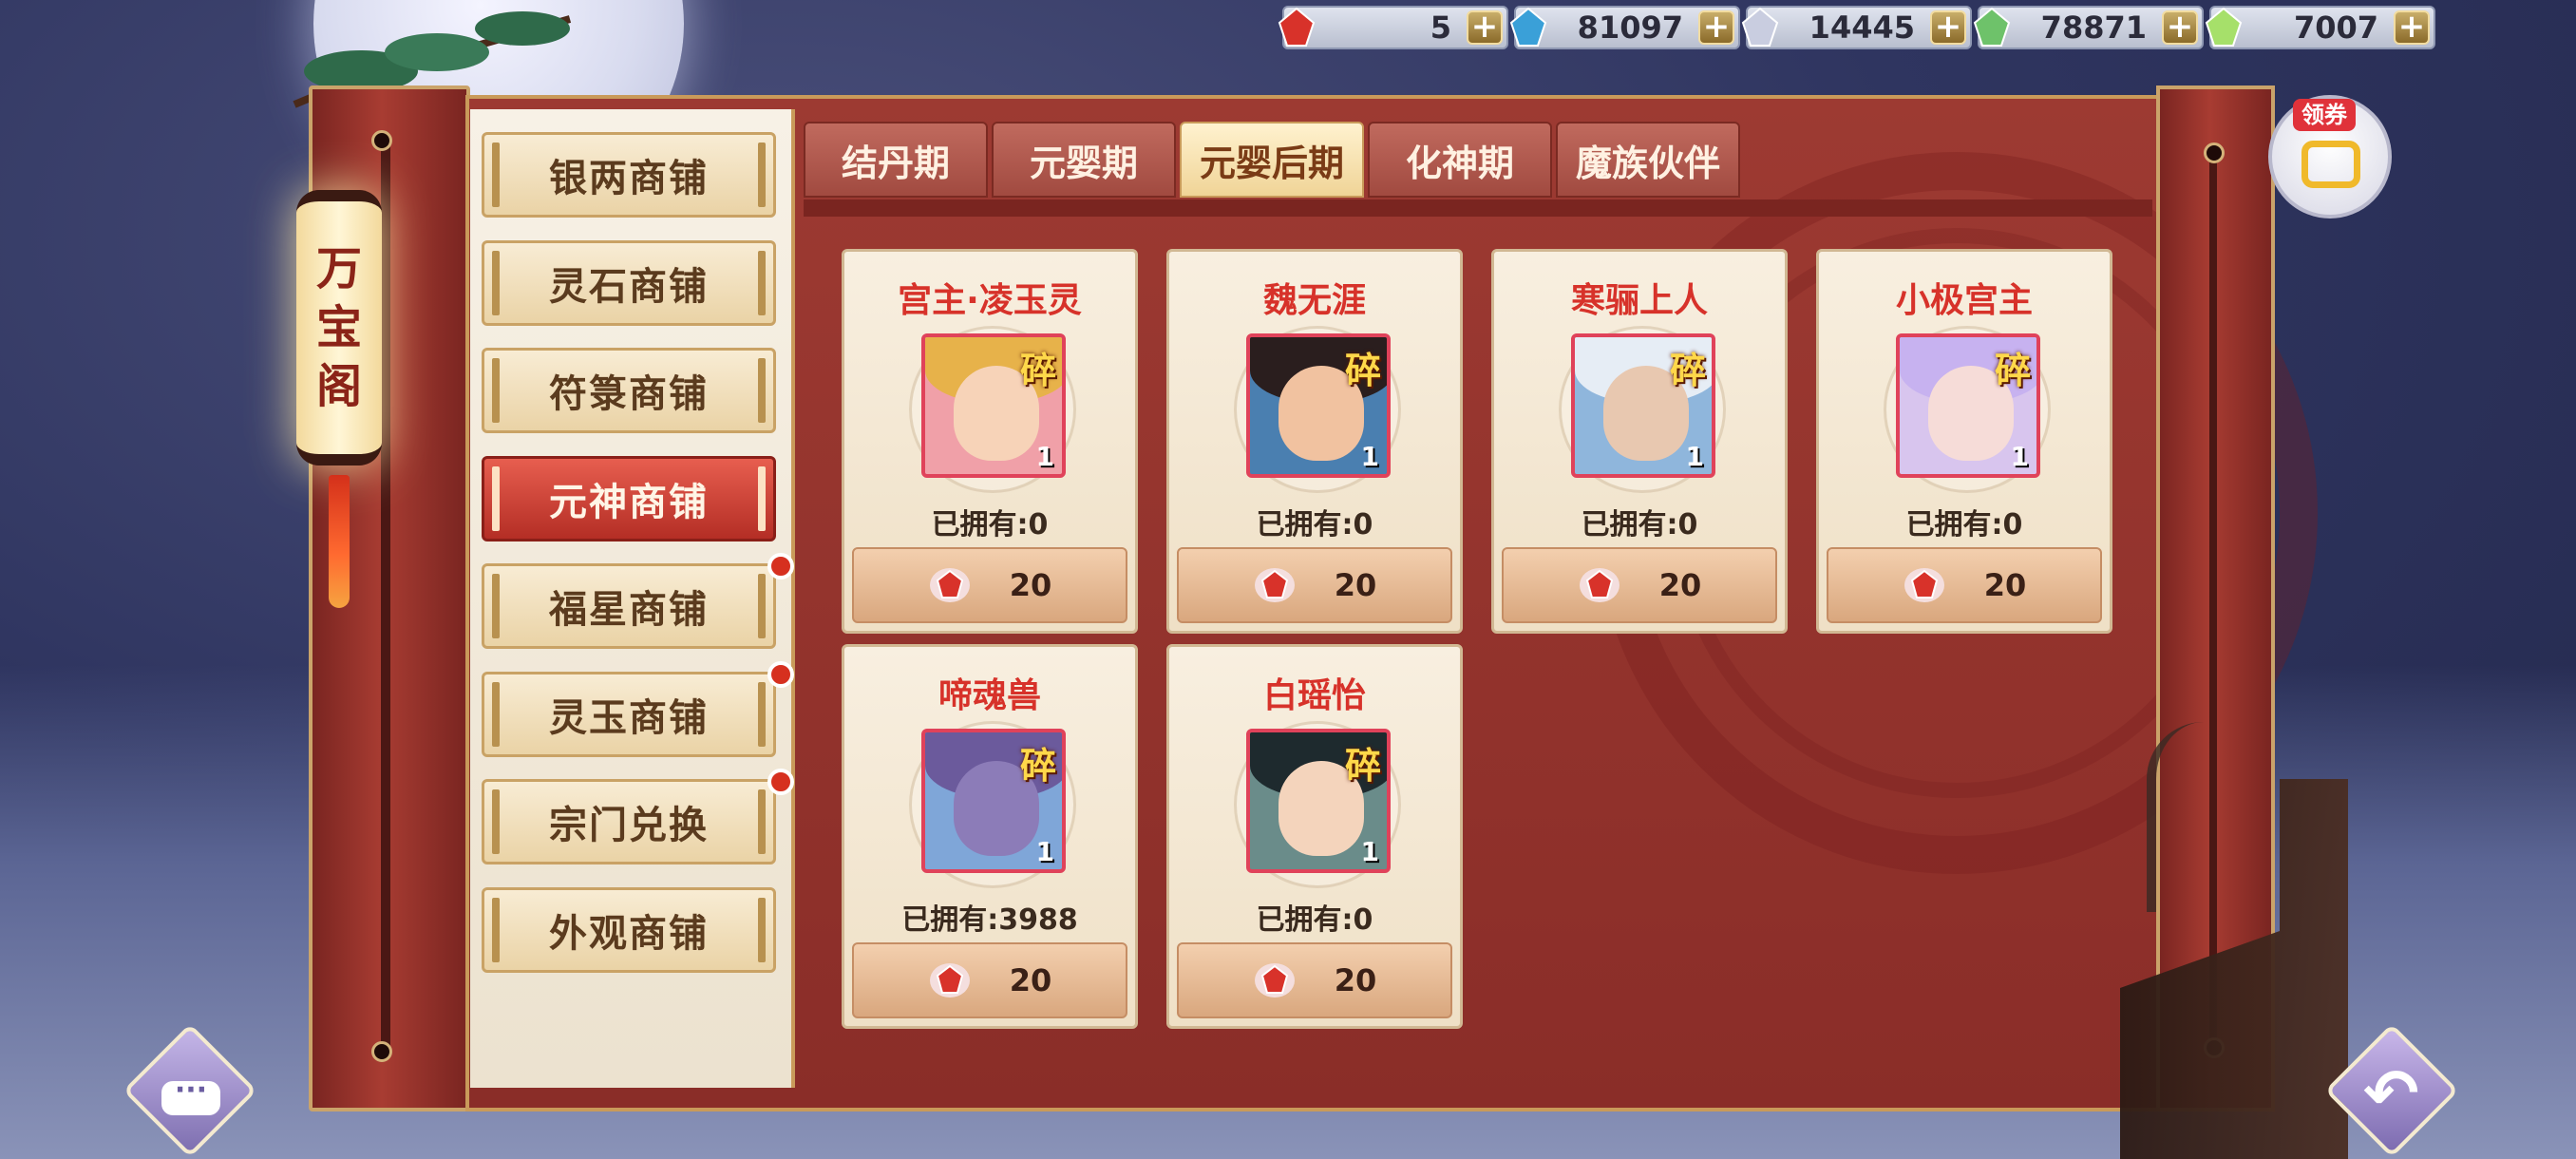 The height and width of the screenshot is (1159, 2576). What do you see at coordinates (990, 300) in the screenshot?
I see `item-name: 宫主·凌玉灵` at bounding box center [990, 300].